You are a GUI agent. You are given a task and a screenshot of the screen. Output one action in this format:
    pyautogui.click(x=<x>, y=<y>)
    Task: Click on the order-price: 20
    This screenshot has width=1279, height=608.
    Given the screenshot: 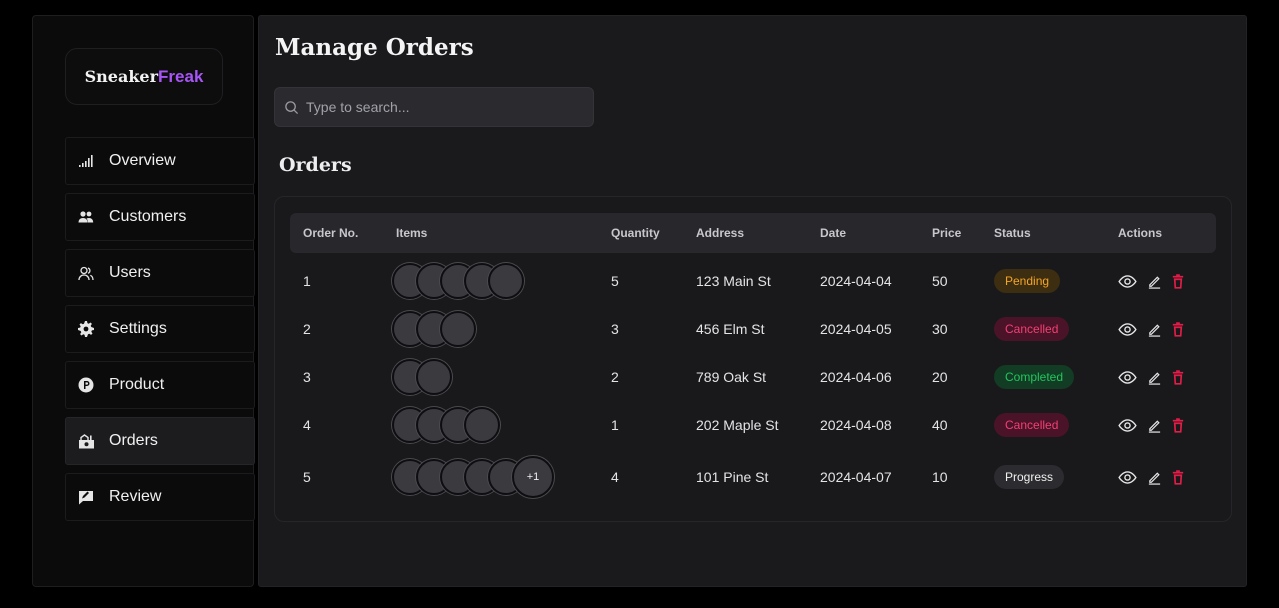 What is the action you would take?
    pyautogui.click(x=940, y=377)
    